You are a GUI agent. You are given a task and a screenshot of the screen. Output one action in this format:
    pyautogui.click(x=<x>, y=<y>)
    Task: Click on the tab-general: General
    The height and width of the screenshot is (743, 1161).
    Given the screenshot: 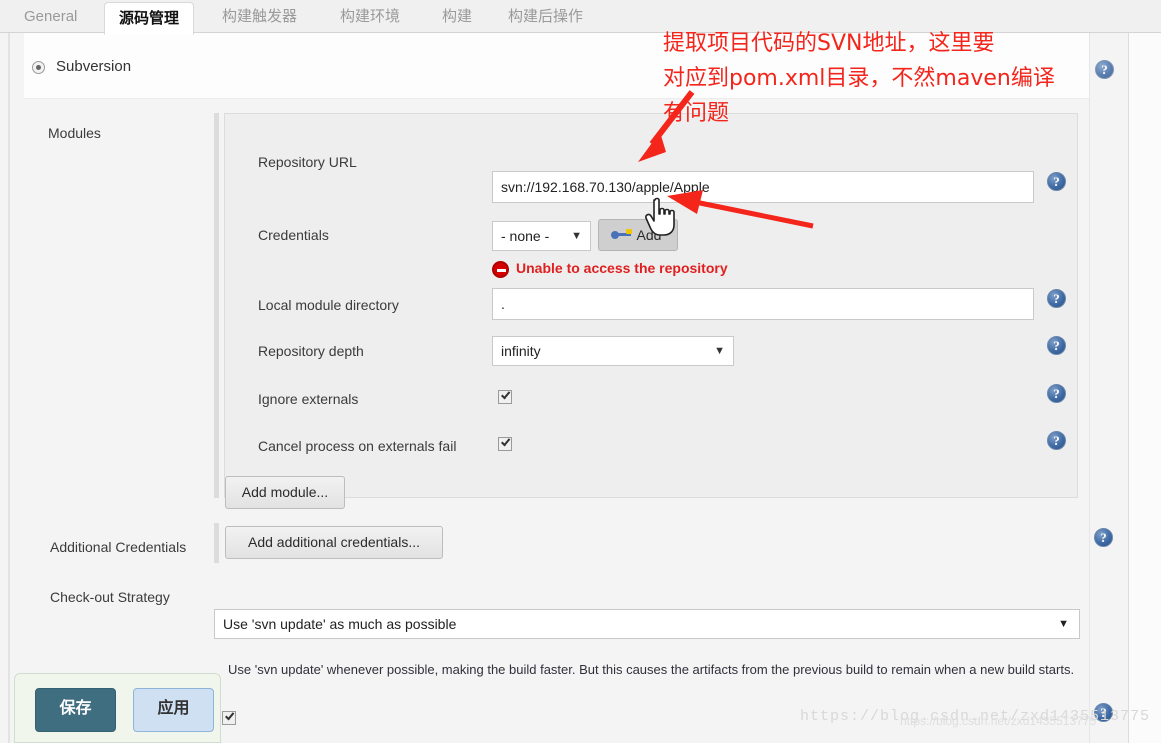 What is the action you would take?
    pyautogui.click(x=50, y=17)
    